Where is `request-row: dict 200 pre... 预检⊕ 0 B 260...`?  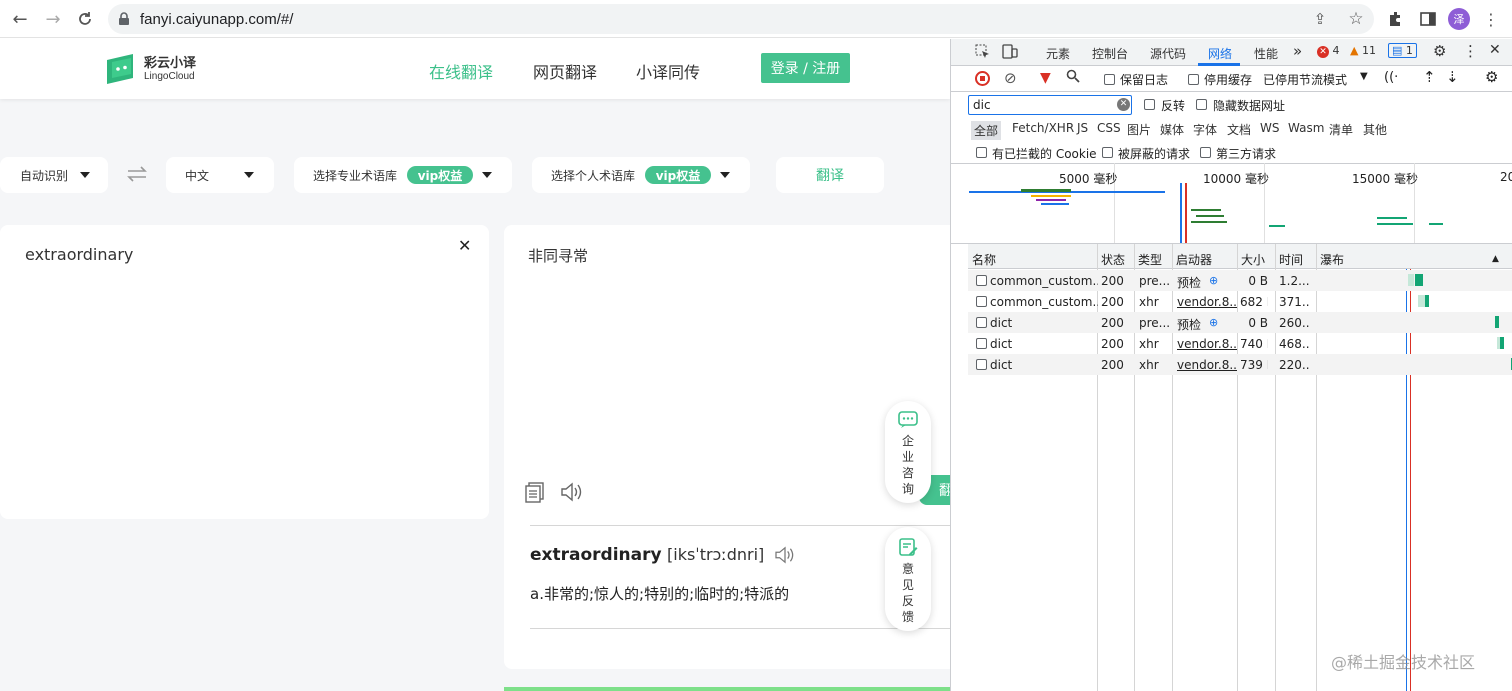
request-row: dict 200 pre... 预检⊕ 0 B 260... is located at coordinates (1240, 322).